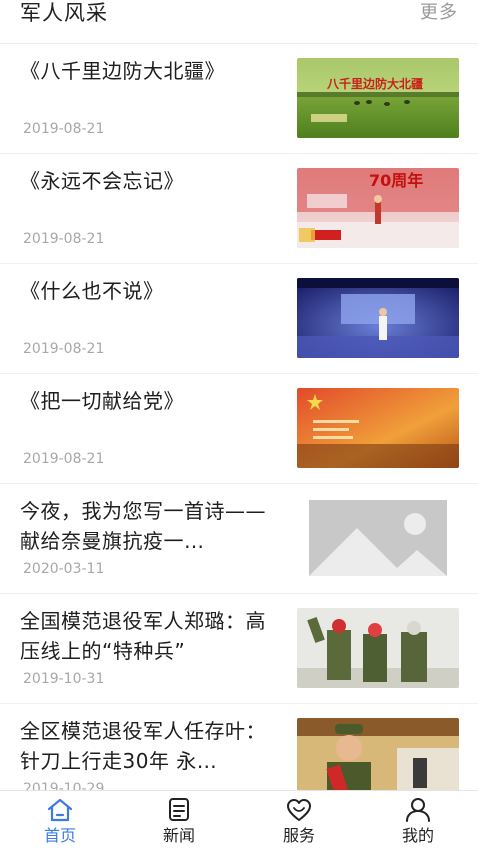  Describe the element at coordinates (378, 428) in the screenshot. I see `article-thumbnail-flag-sunset` at that location.